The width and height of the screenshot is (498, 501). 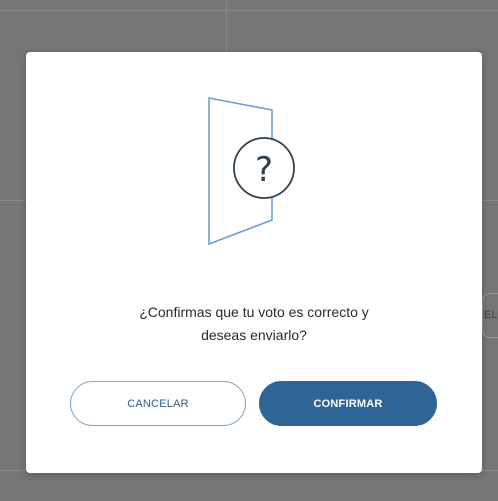 What do you see at coordinates (158, 403) in the screenshot?
I see `cancel-button: CANCELAR` at bounding box center [158, 403].